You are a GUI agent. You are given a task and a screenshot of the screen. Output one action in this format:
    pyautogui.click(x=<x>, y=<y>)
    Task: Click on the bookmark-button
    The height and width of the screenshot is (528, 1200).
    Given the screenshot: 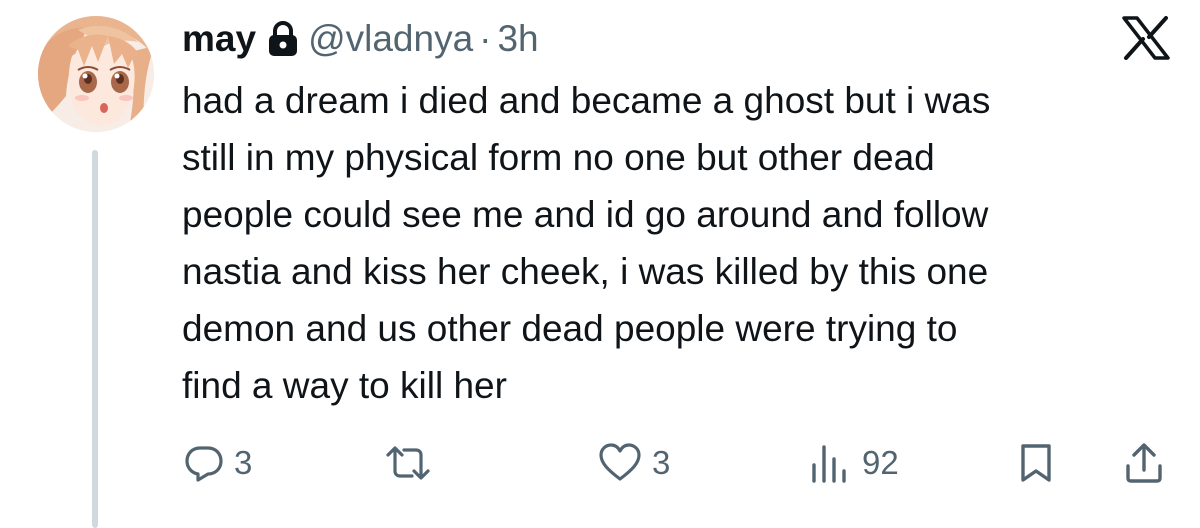 What is the action you would take?
    pyautogui.click(x=1036, y=463)
    